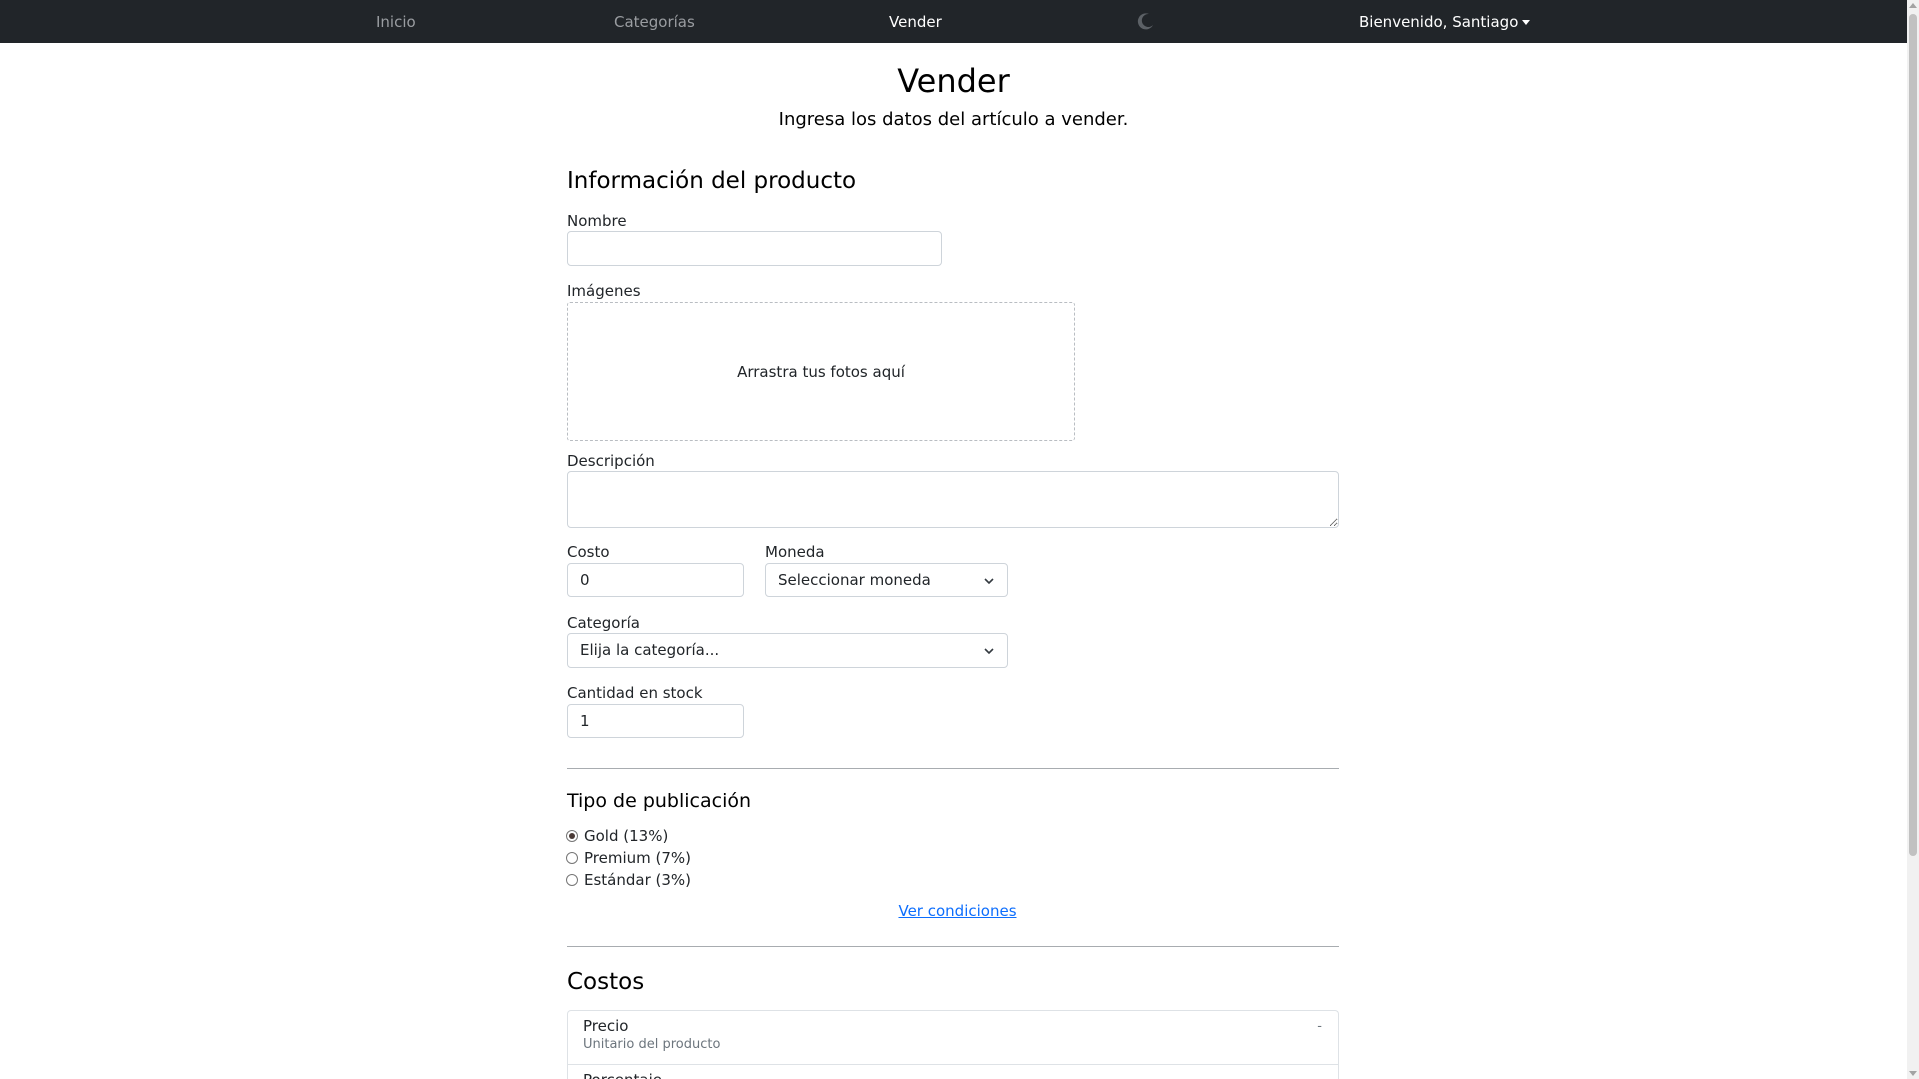 This screenshot has width=1919, height=1079. I want to click on publication-option-label: Gold (13%), so click(626, 836).